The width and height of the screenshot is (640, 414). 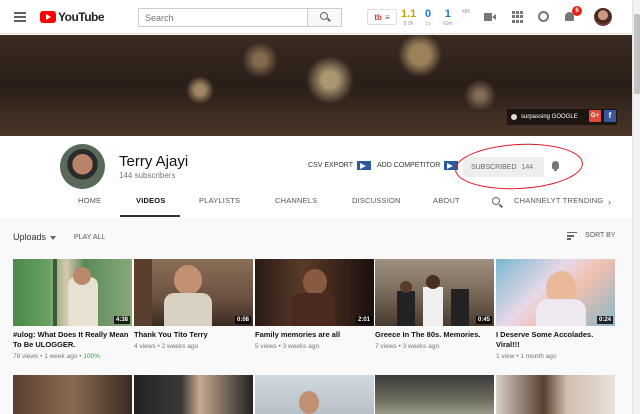 I want to click on youtube-play-icon, so click(x=48, y=17).